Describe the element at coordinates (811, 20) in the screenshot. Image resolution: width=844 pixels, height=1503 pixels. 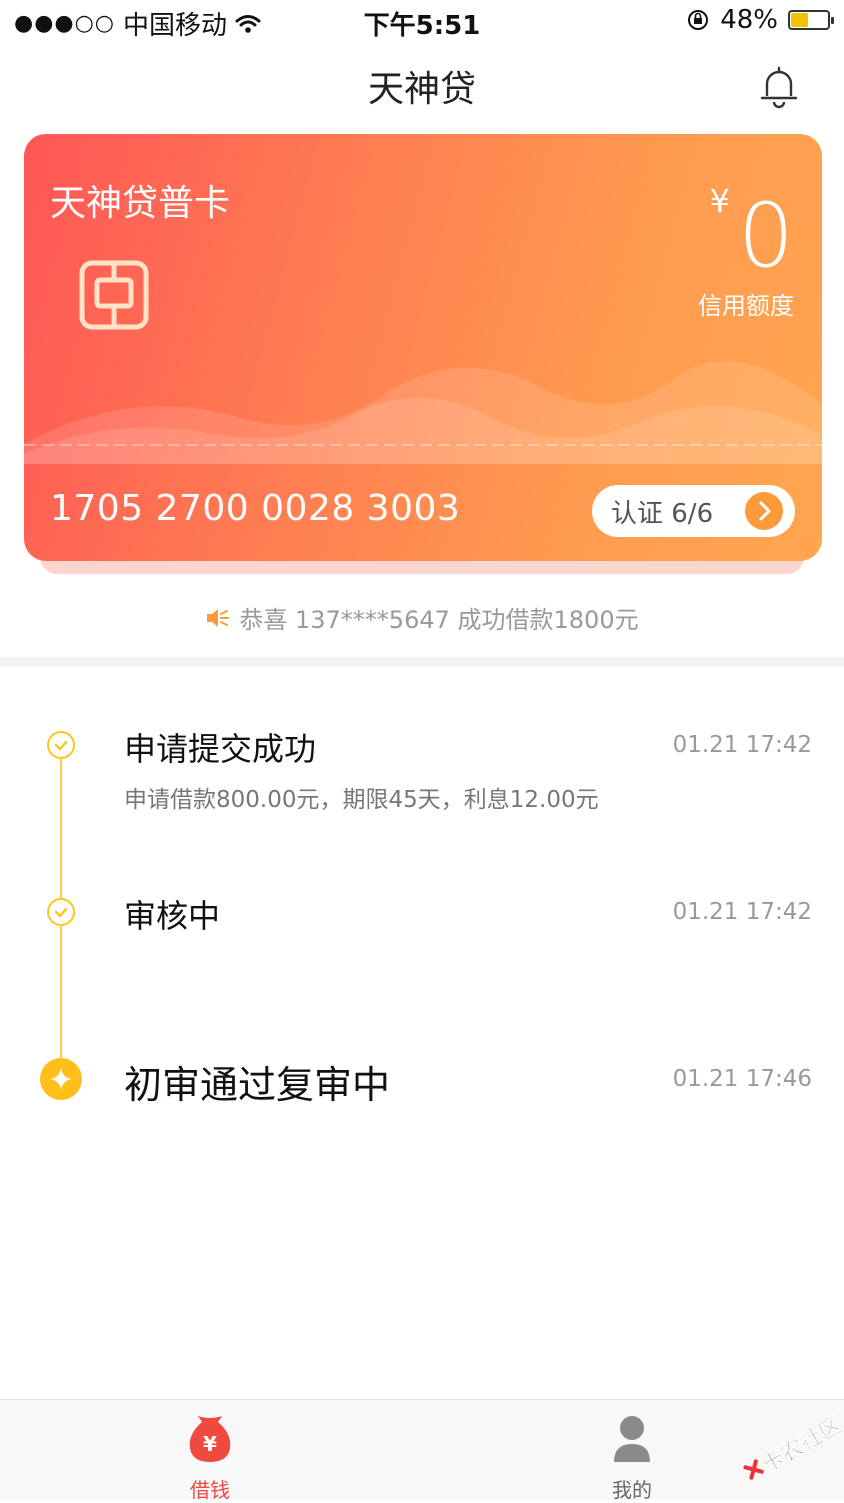
I see `battery-icon` at that location.